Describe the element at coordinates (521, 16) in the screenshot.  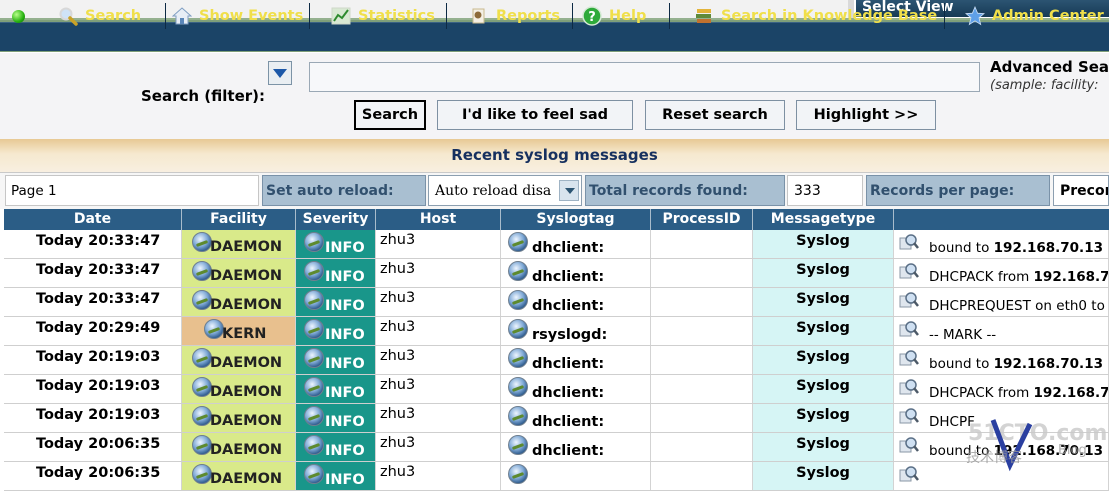
I see `menu-reports: Reports` at that location.